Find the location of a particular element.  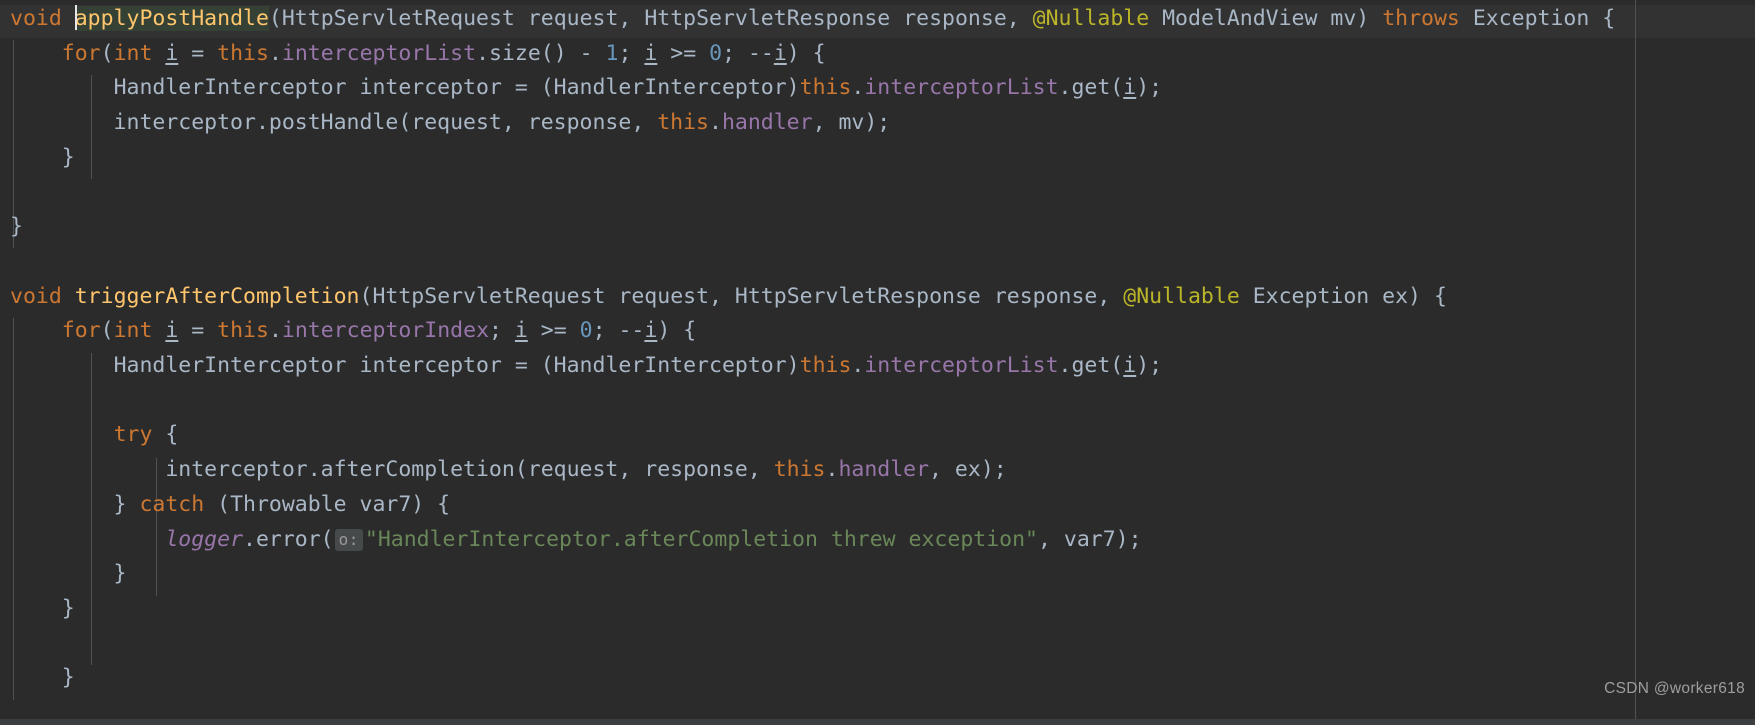

token-static-field-logger: logger is located at coordinates (204, 539).